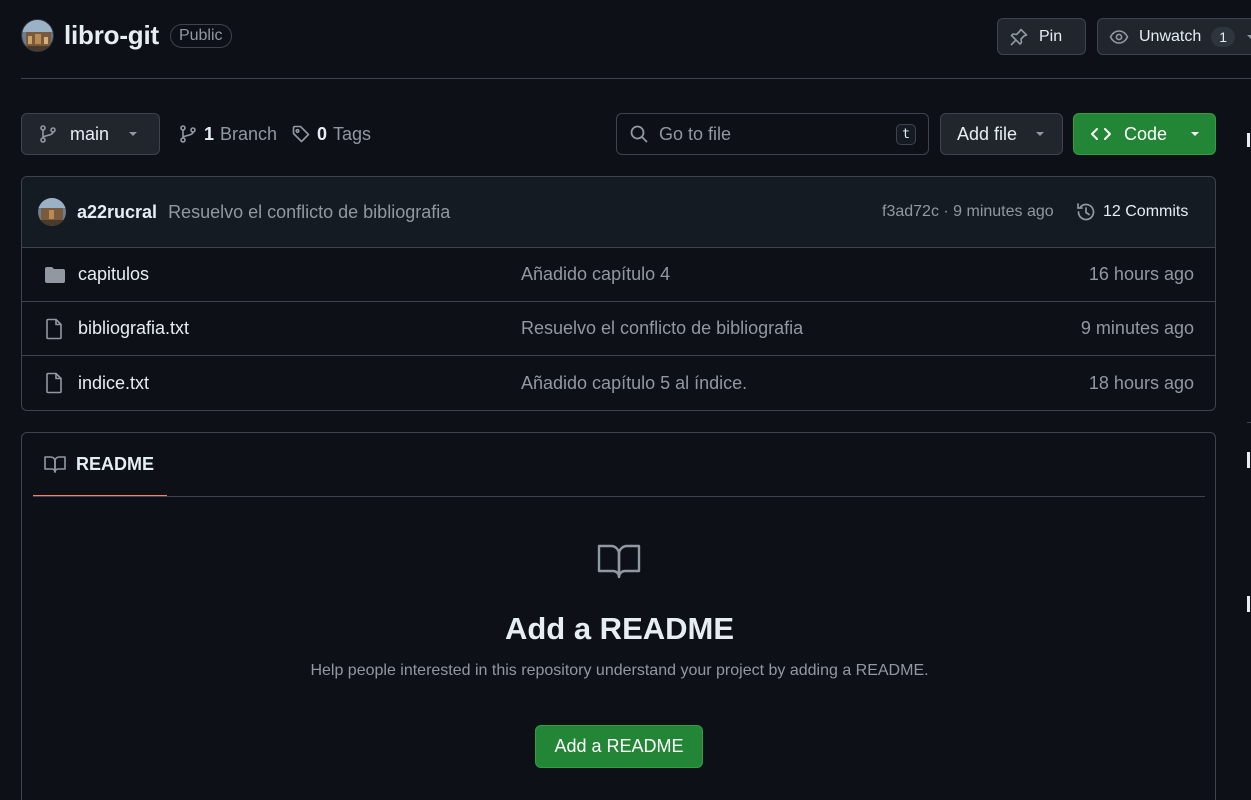 The width and height of the screenshot is (1251, 800). Describe the element at coordinates (968, 212) in the screenshot. I see `commit-hash-and-time: f3ad72c · 9 minutes ago` at that location.